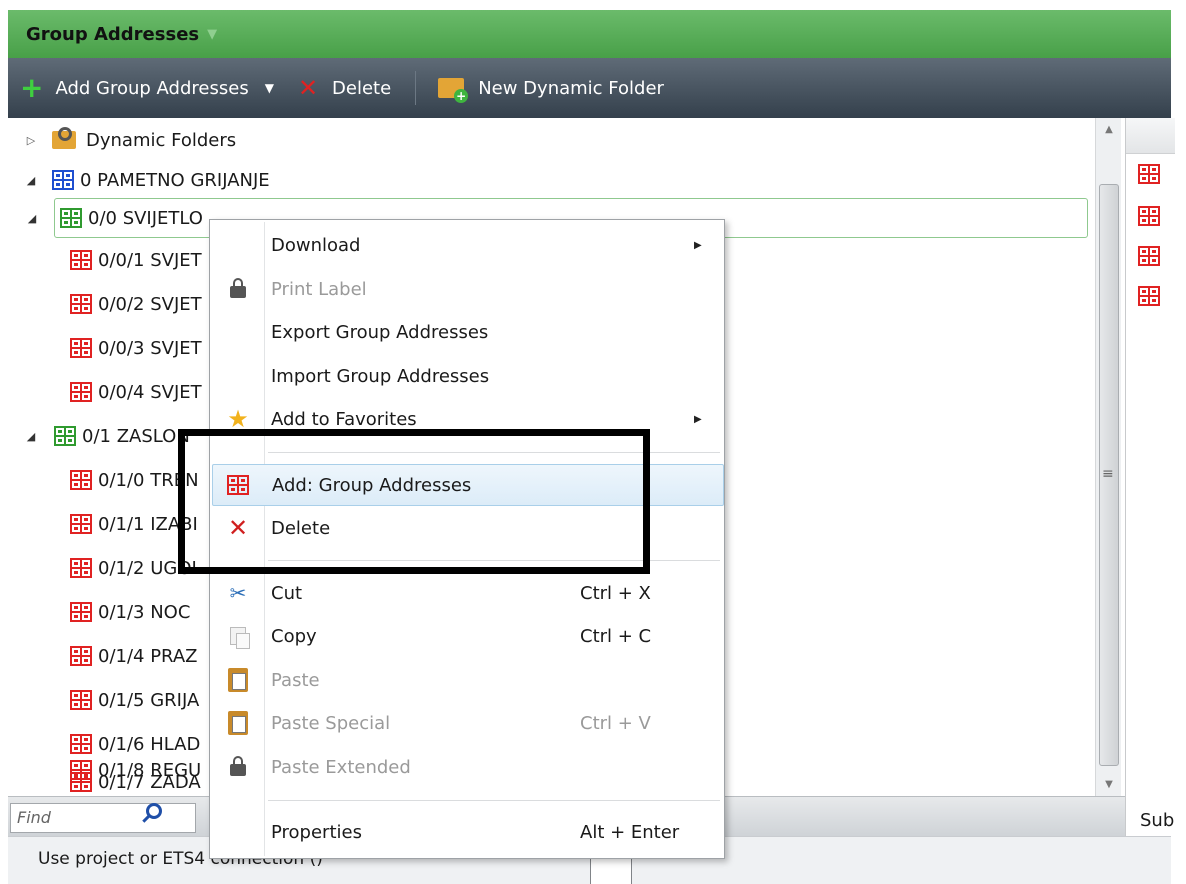 Image resolution: width=1186 pixels, height=884 pixels. I want to click on add-group-addresses-label: Add Group Addresses, so click(152, 88).